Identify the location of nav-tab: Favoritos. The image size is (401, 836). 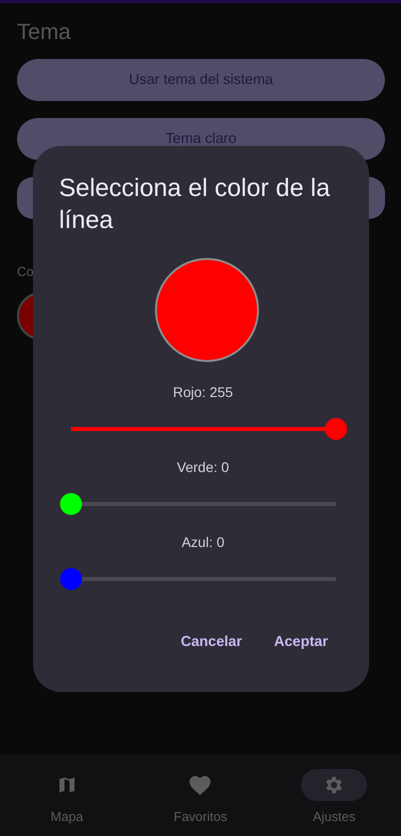
(200, 795).